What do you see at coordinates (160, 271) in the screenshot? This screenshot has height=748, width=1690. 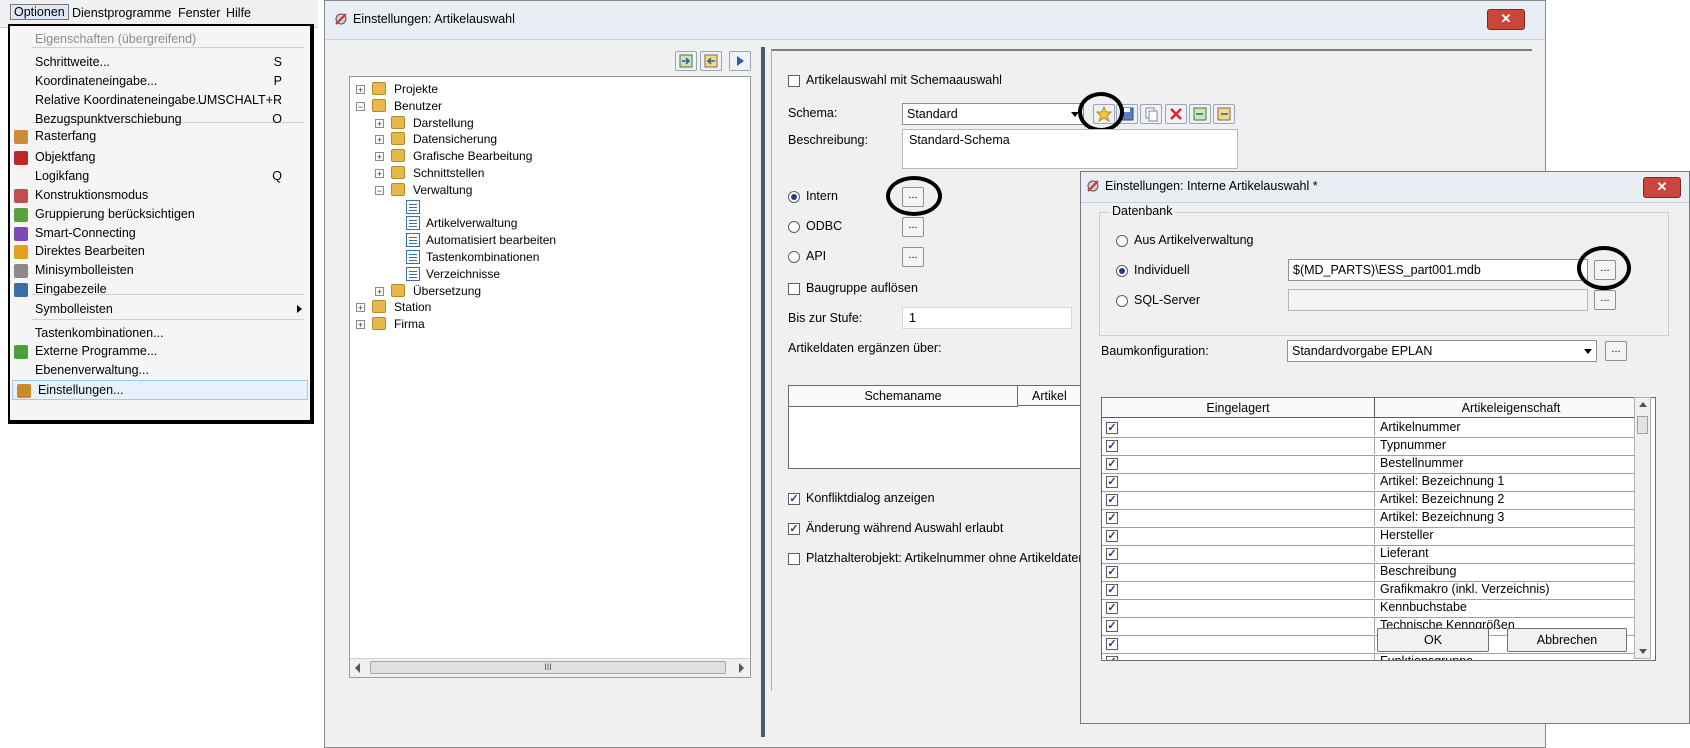 I see `menu-item-minisymbolleisten: Minisymbolleisten` at bounding box center [160, 271].